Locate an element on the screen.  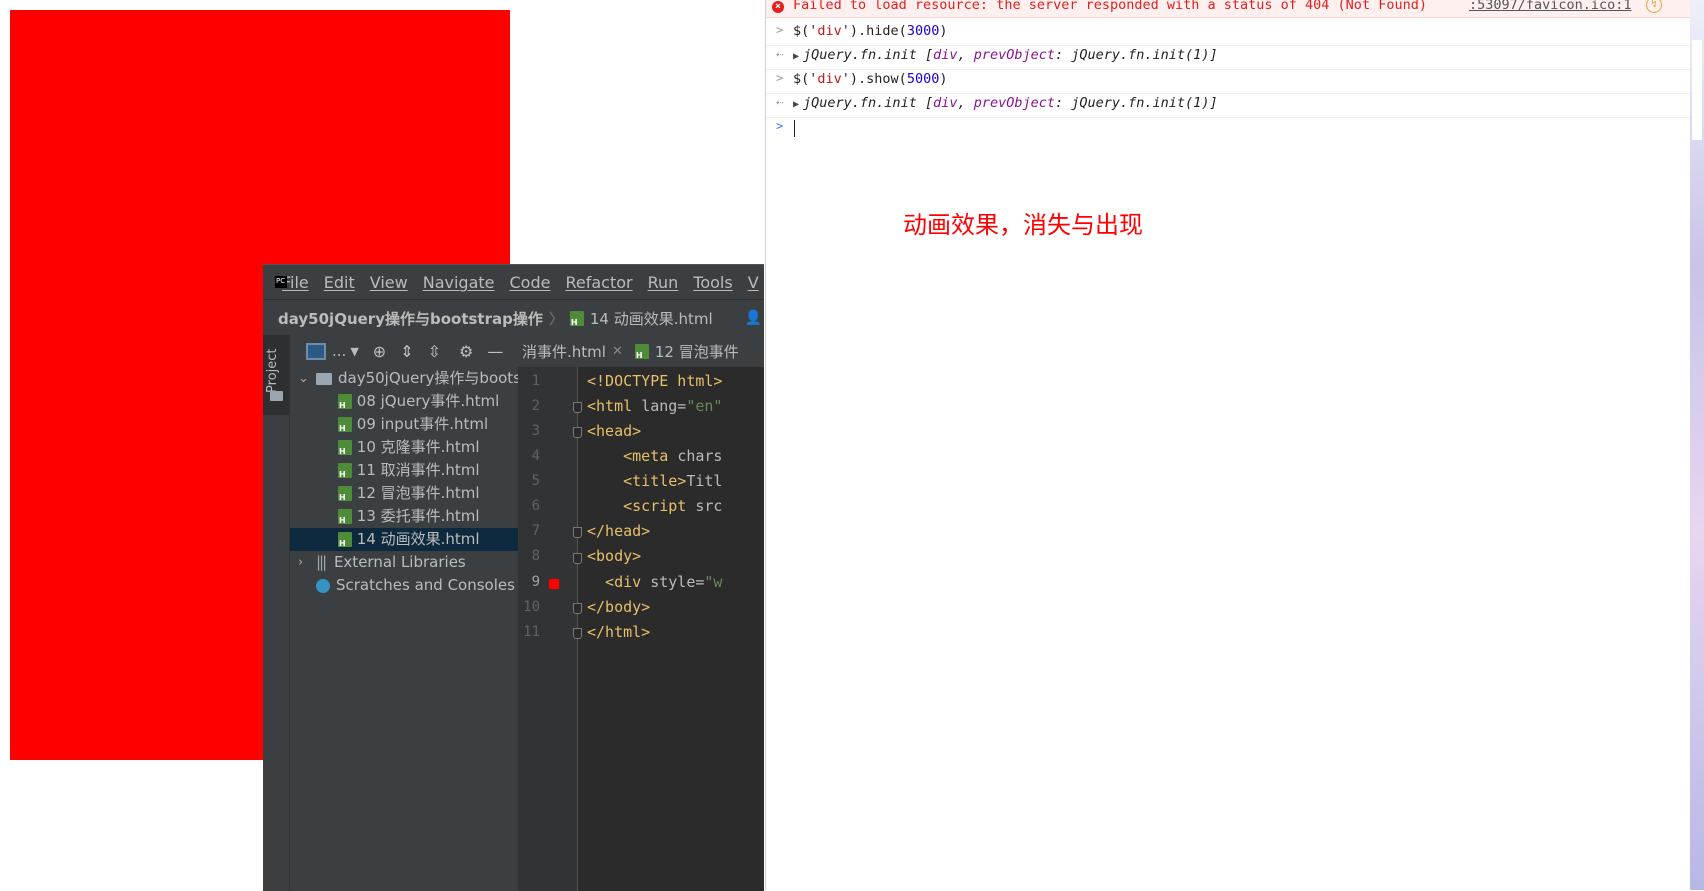
text-caret is located at coordinates (794, 128).